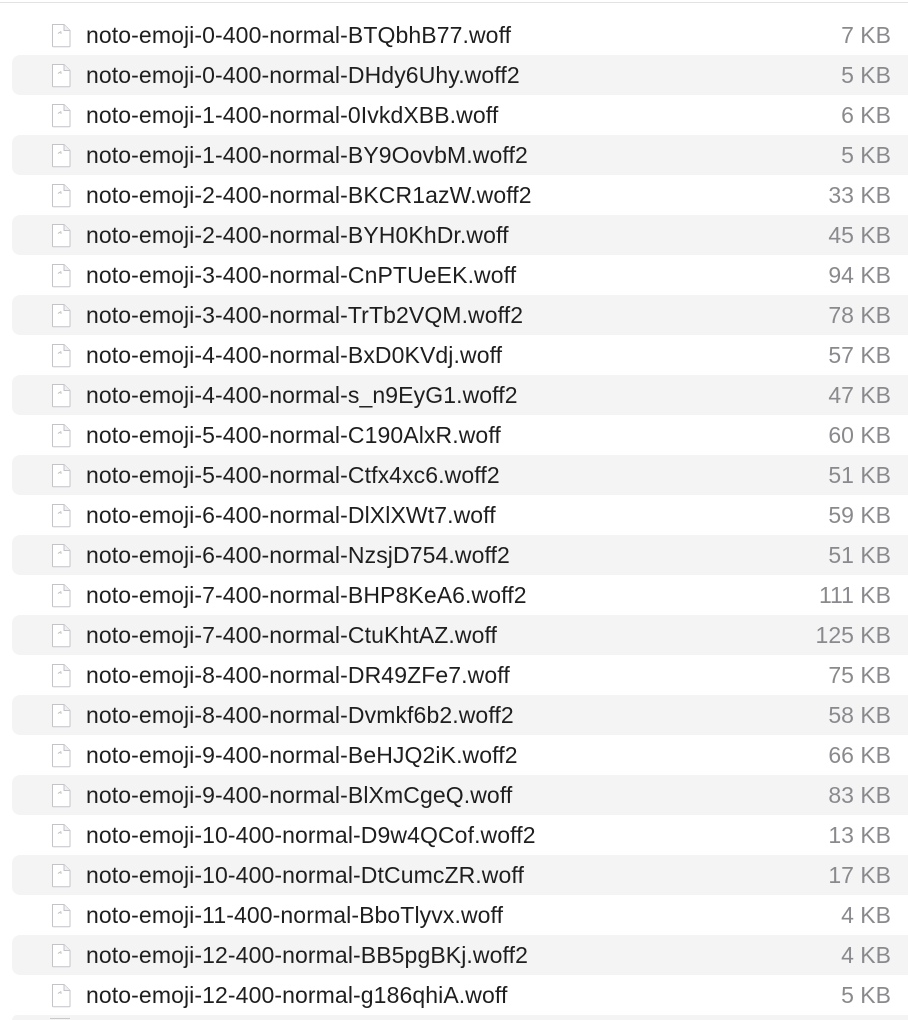  What do you see at coordinates (859, 515) in the screenshot?
I see `file-size: 59 KB` at bounding box center [859, 515].